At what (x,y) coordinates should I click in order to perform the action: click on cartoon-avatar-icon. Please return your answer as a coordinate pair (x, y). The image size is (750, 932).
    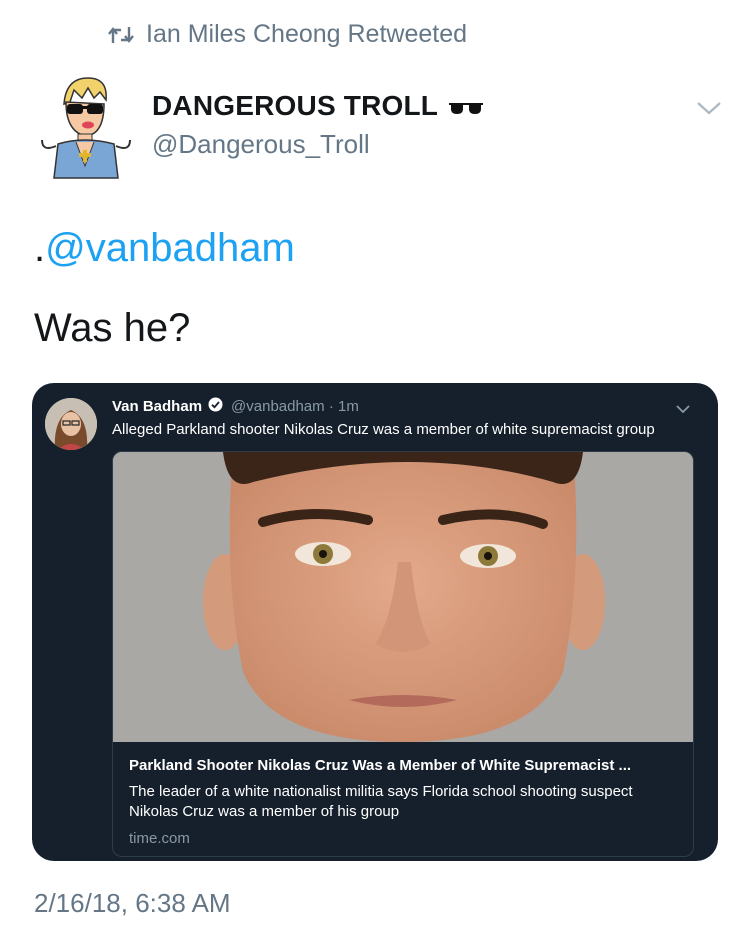
    Looking at the image, I should click on (86, 128).